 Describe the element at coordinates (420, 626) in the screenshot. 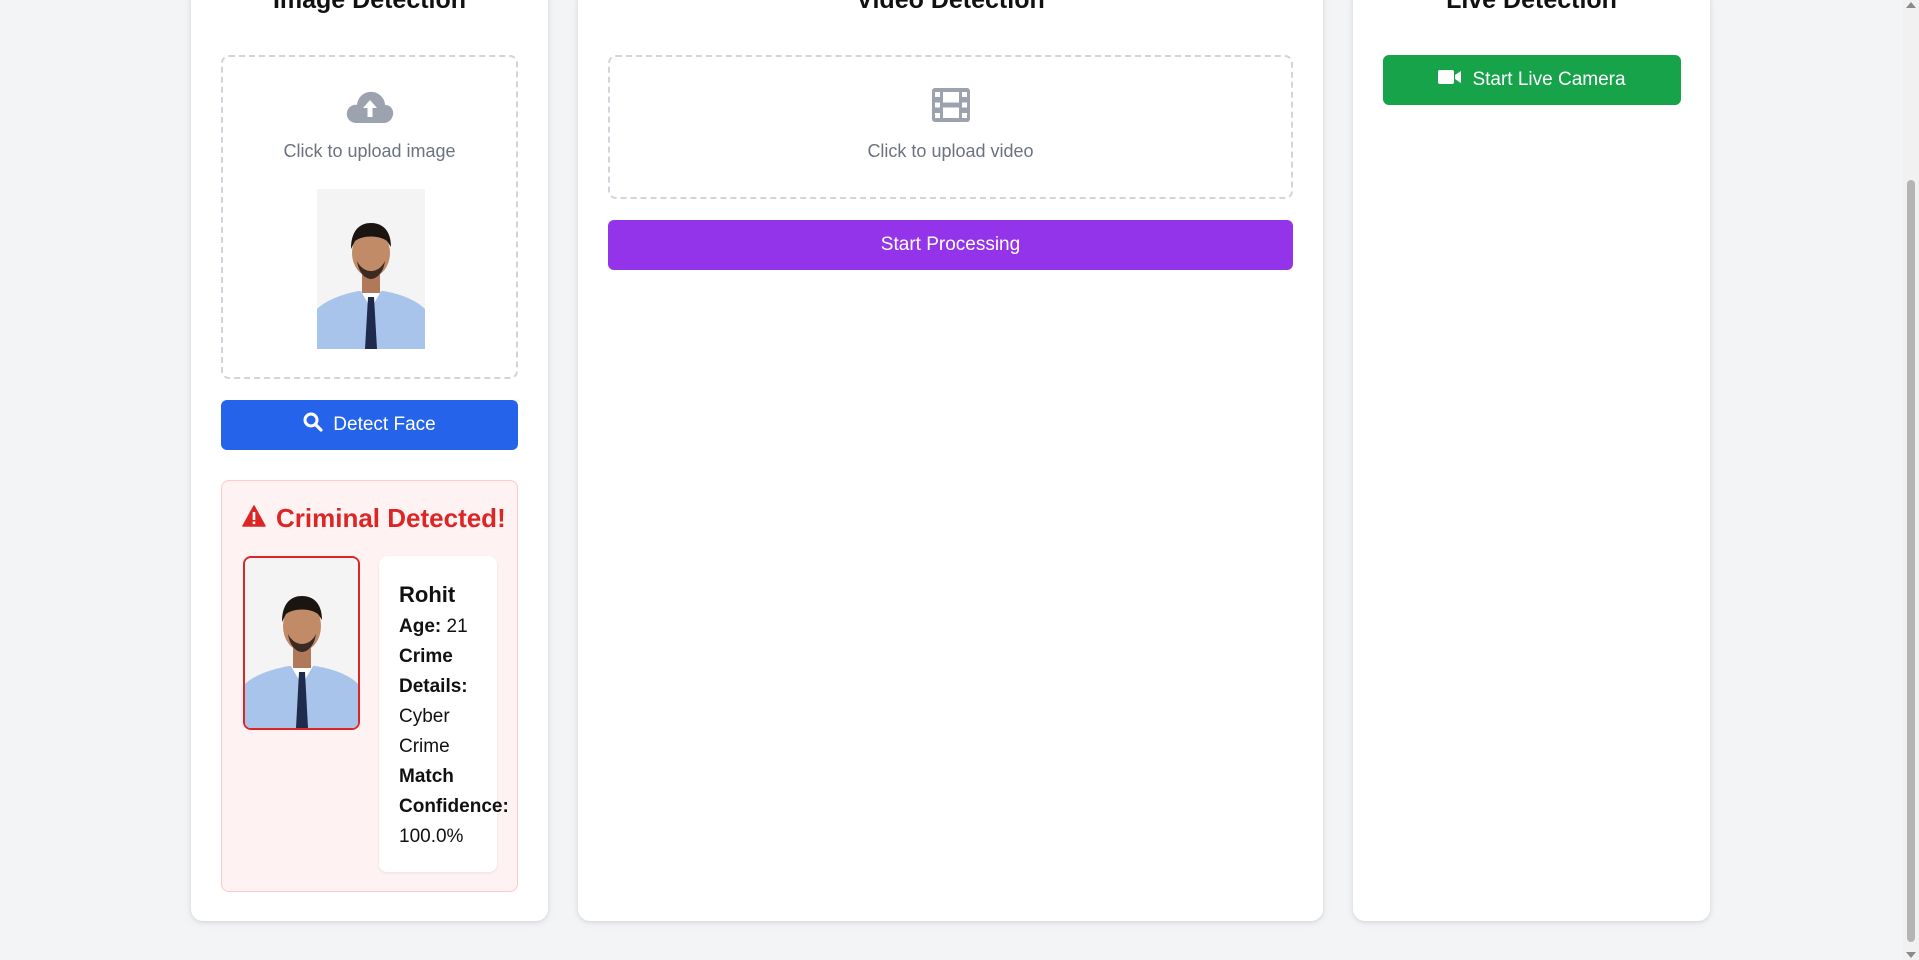

I see `age-label: Age:` at that location.